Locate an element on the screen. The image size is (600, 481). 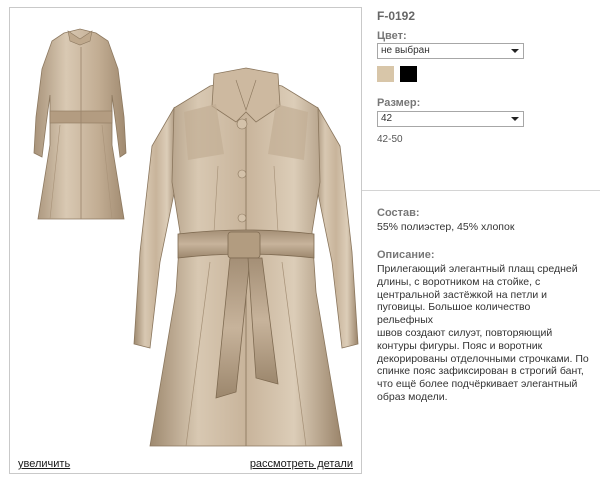
description-line: пуговицы. Большое количество рельефных is located at coordinates (454, 314).